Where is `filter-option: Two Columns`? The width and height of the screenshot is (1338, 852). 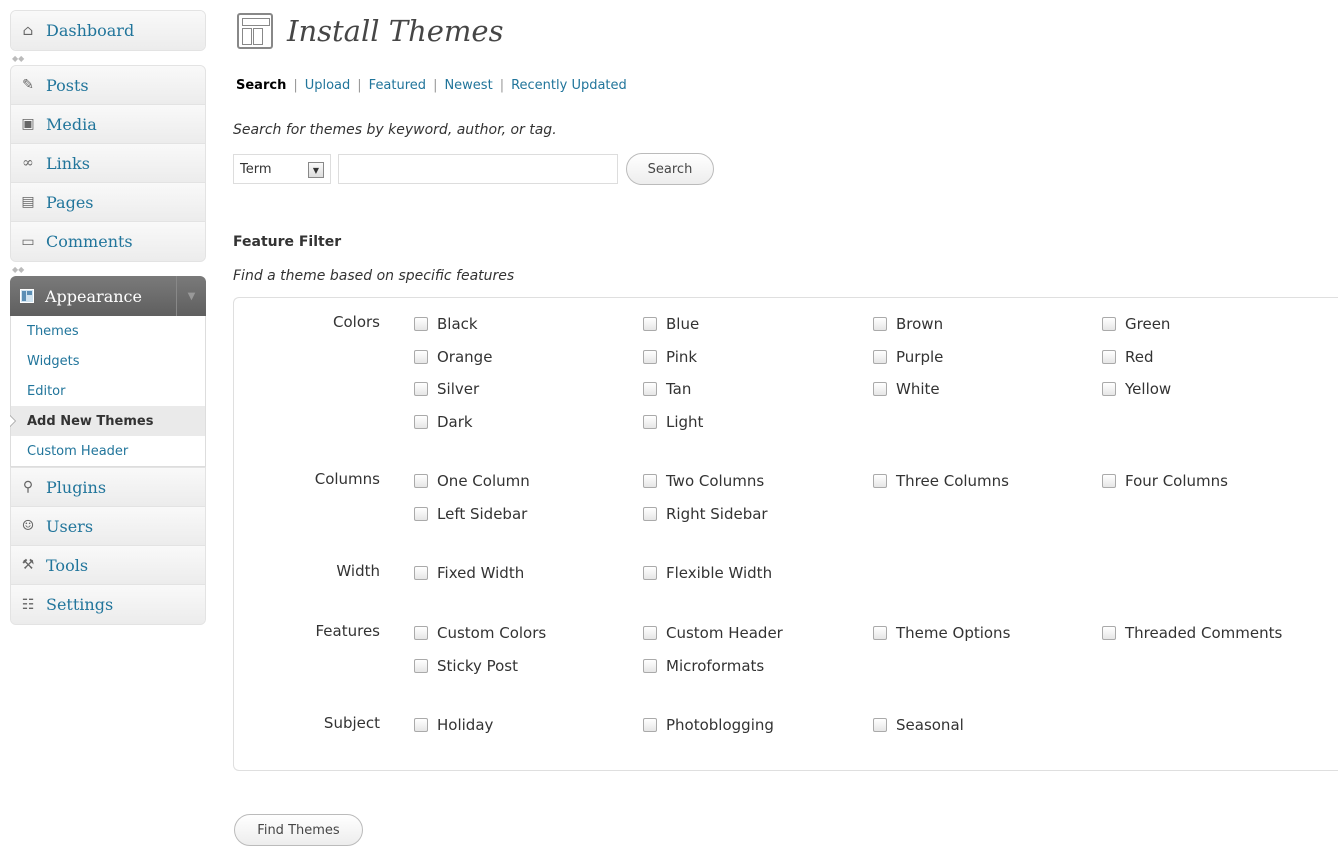
filter-option: Two Columns is located at coordinates (703, 481).